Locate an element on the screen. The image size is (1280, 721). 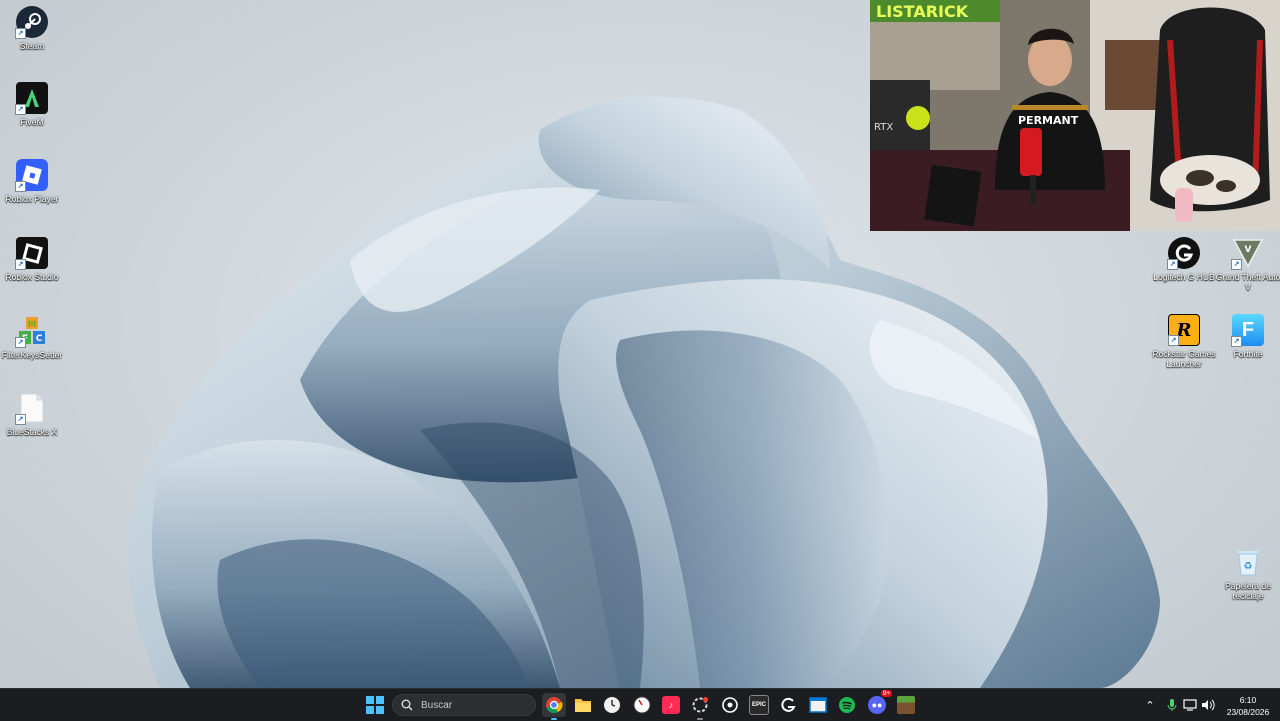
logitech-ghub-icon: ↗ is located at coordinates (1183, 253).